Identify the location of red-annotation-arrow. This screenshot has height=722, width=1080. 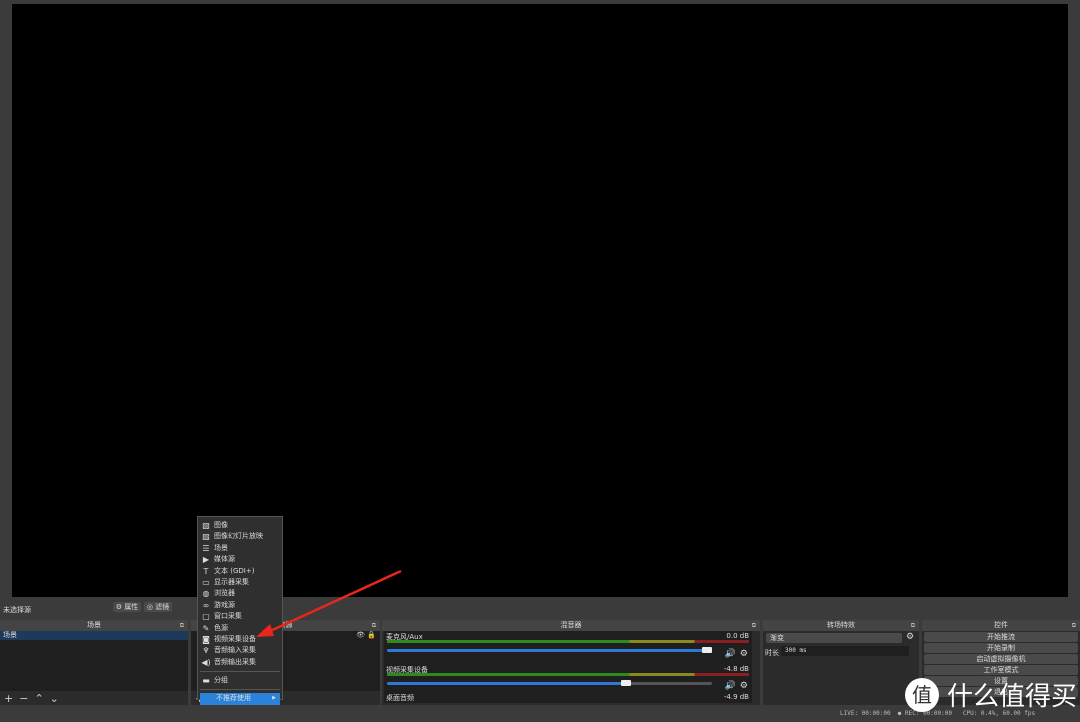
(329, 603).